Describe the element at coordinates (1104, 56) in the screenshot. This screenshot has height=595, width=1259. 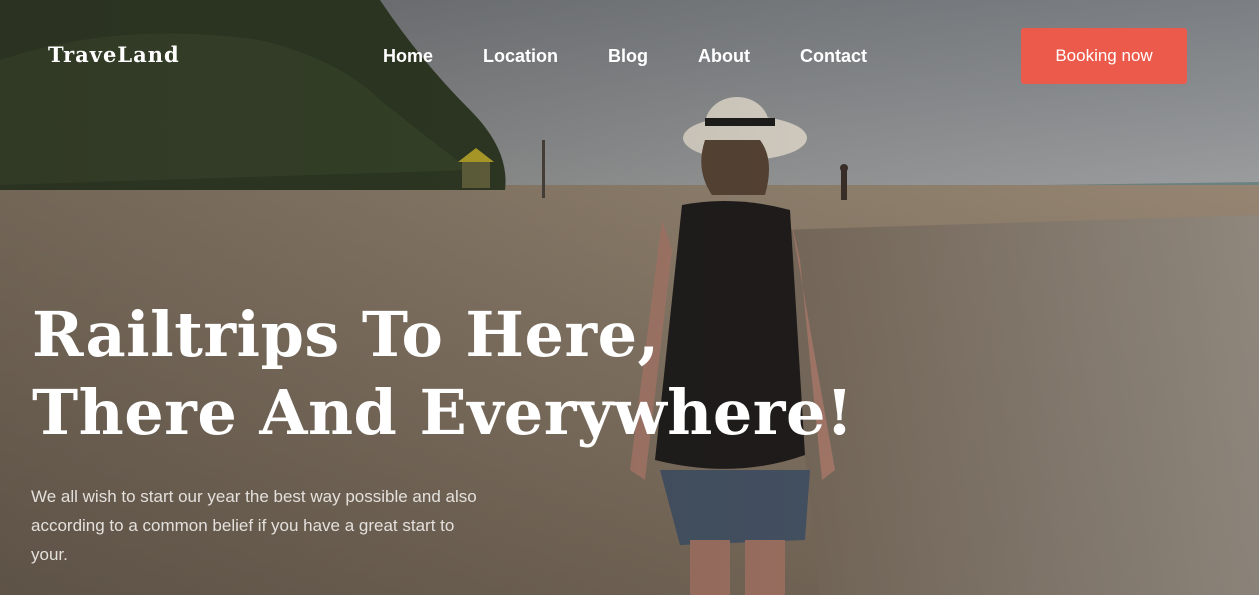
I see `booking-now-button: Booking now` at that location.